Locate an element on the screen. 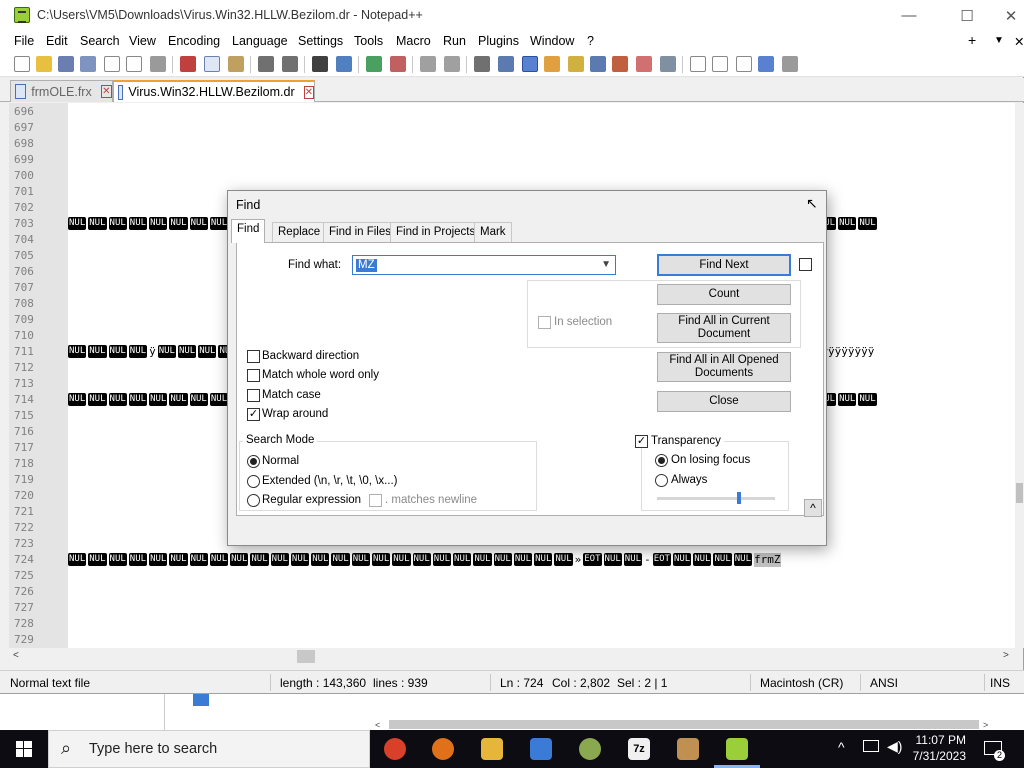 This screenshot has width=1024, height=768. tab-find-in-files: Find in Files is located at coordinates (360, 232).